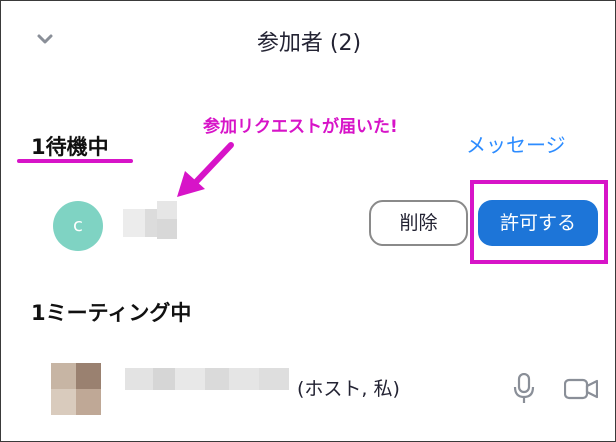  What do you see at coordinates (300, 127) in the screenshot?
I see `annotation-callout: 参加リクエストが届いた!` at bounding box center [300, 127].